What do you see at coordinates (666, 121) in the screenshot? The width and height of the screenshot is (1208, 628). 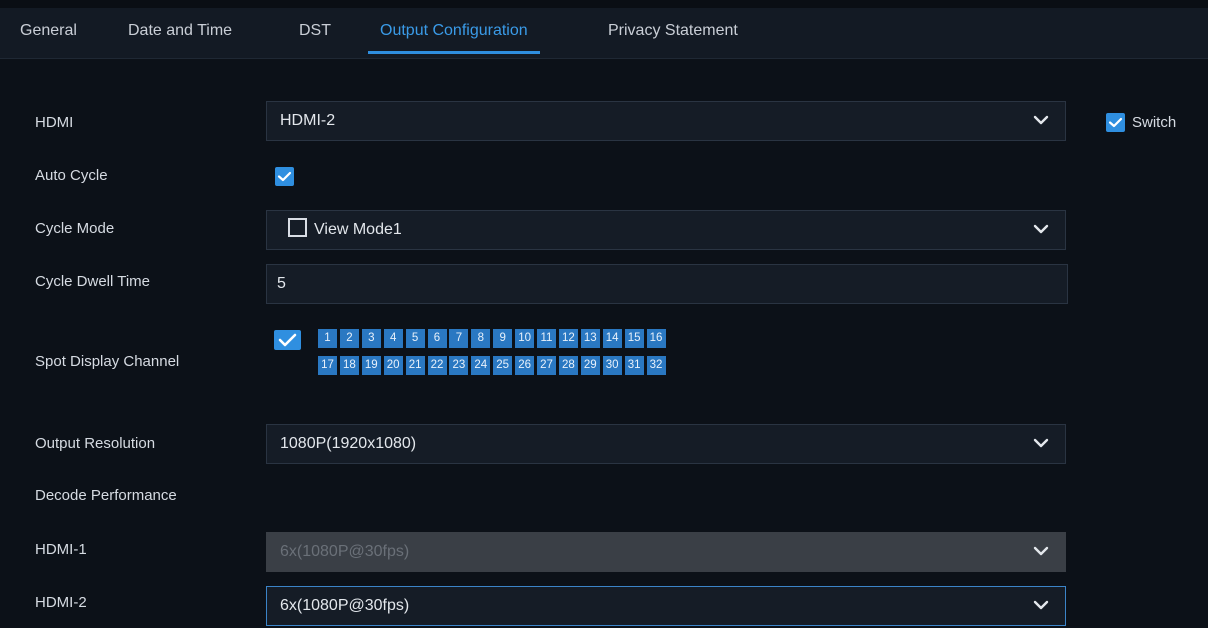 I see `hdmi-select: HDMI-2` at bounding box center [666, 121].